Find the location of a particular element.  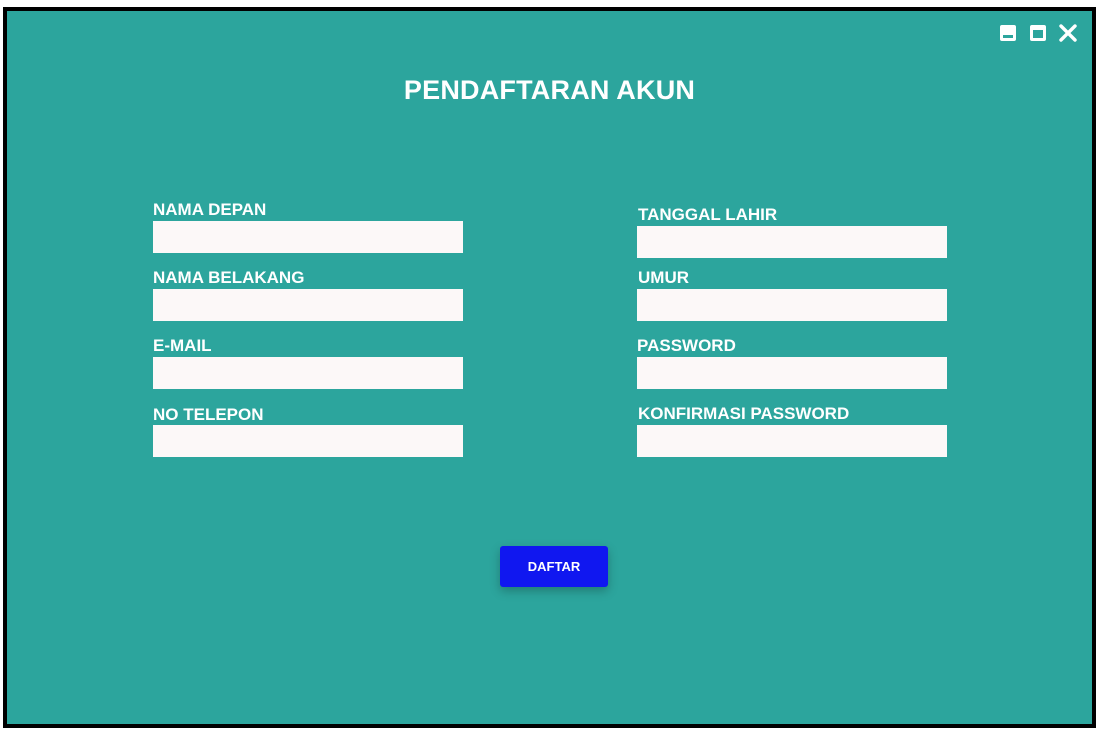

age-input is located at coordinates (792, 305).